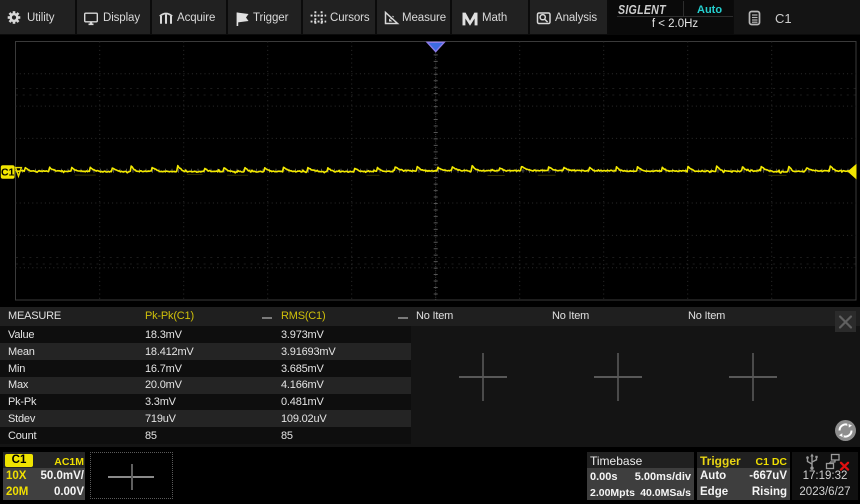  I want to click on svg-text: C1, so click(8, 172).